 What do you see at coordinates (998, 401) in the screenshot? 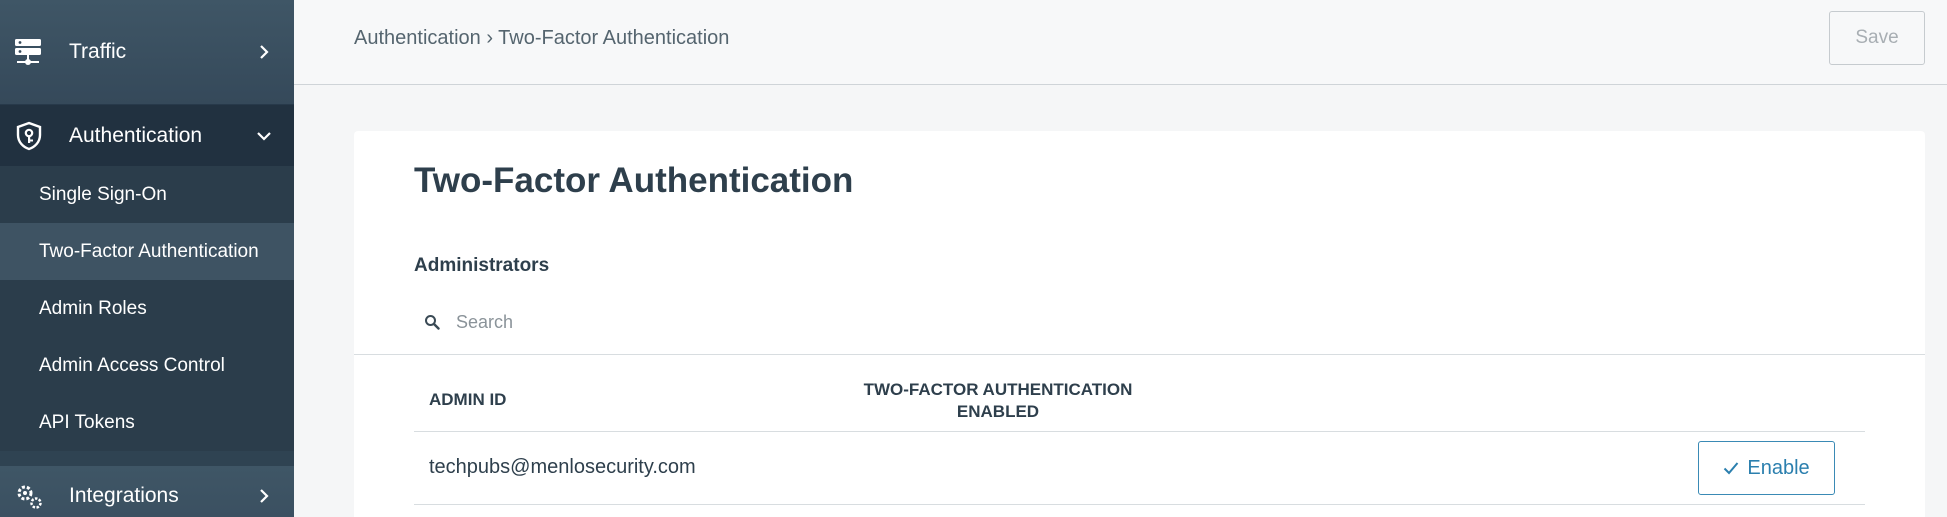
I see `column-header-two-factor-enabled: TWO-FACTOR AUTHENTICATION ENABLED` at bounding box center [998, 401].